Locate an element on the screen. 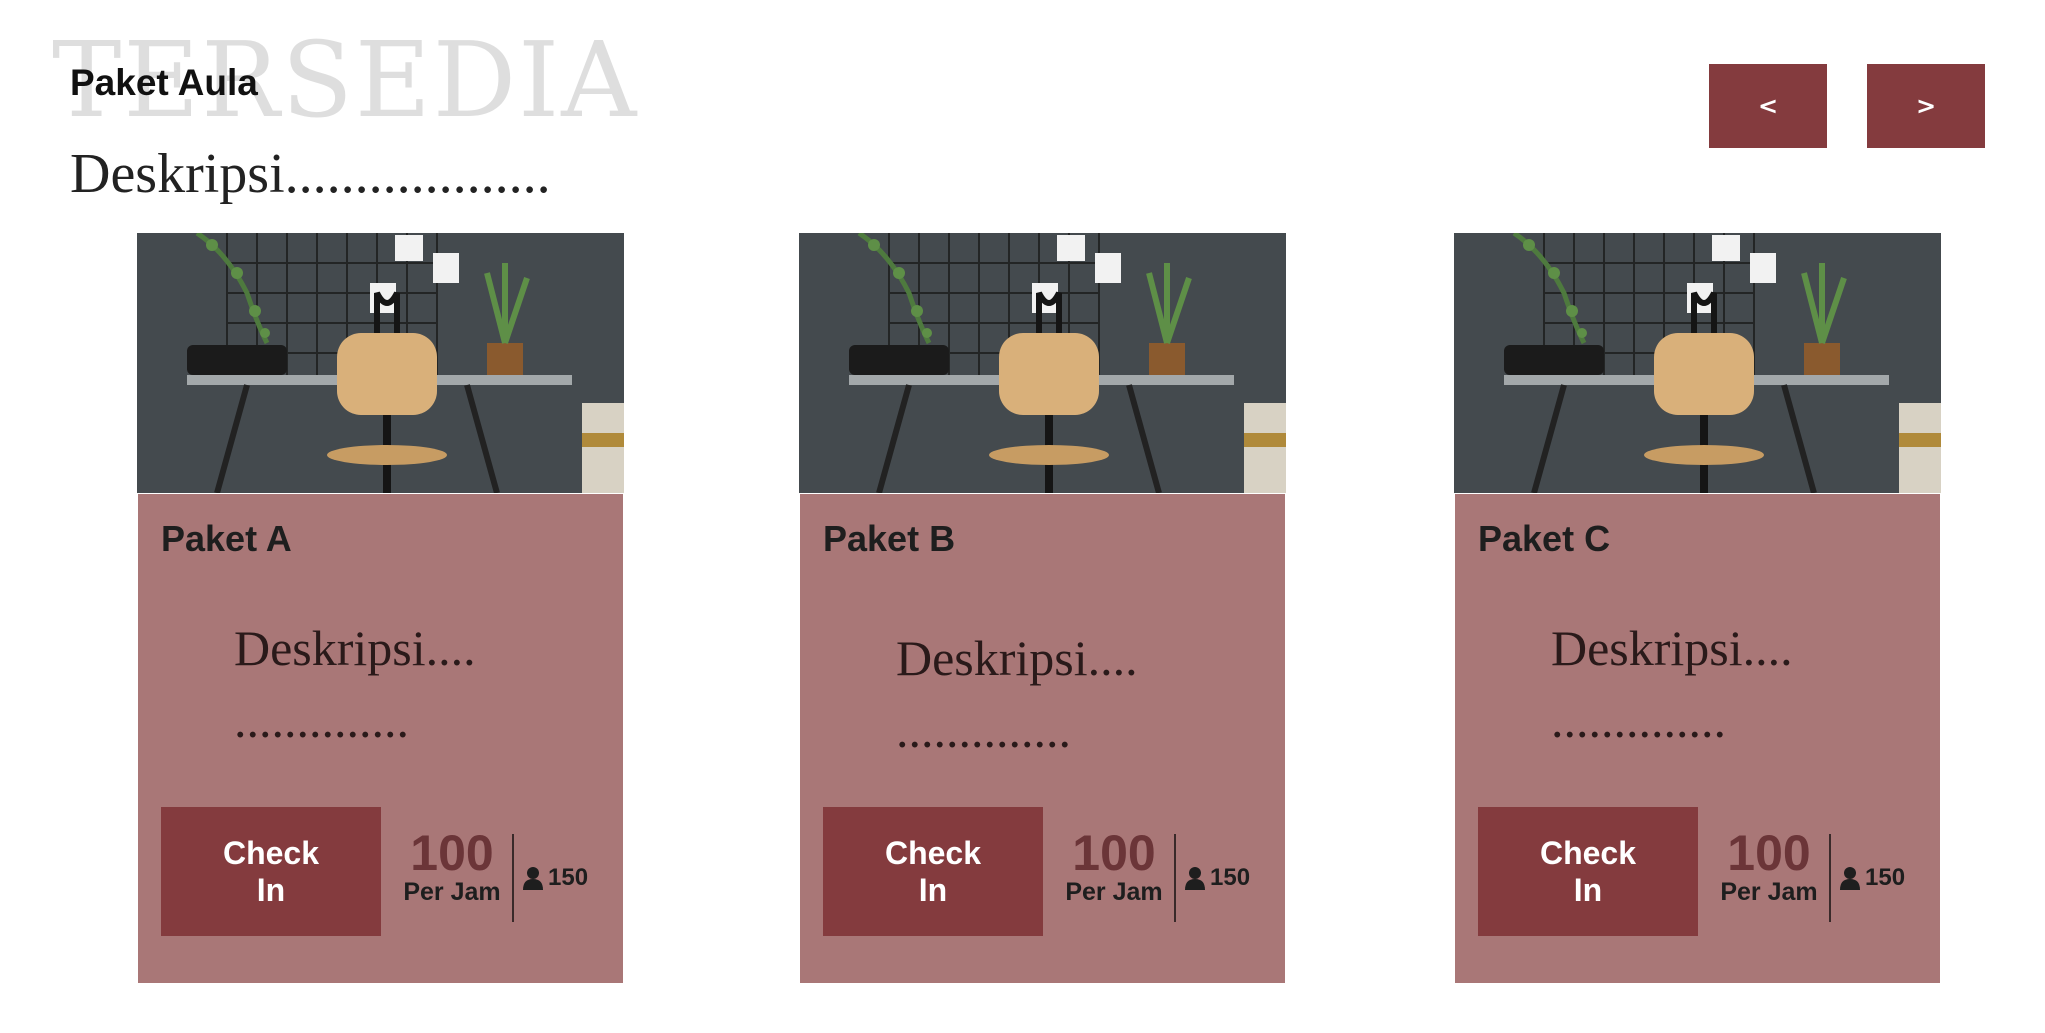  package-name: Paket C is located at coordinates (1544, 538).